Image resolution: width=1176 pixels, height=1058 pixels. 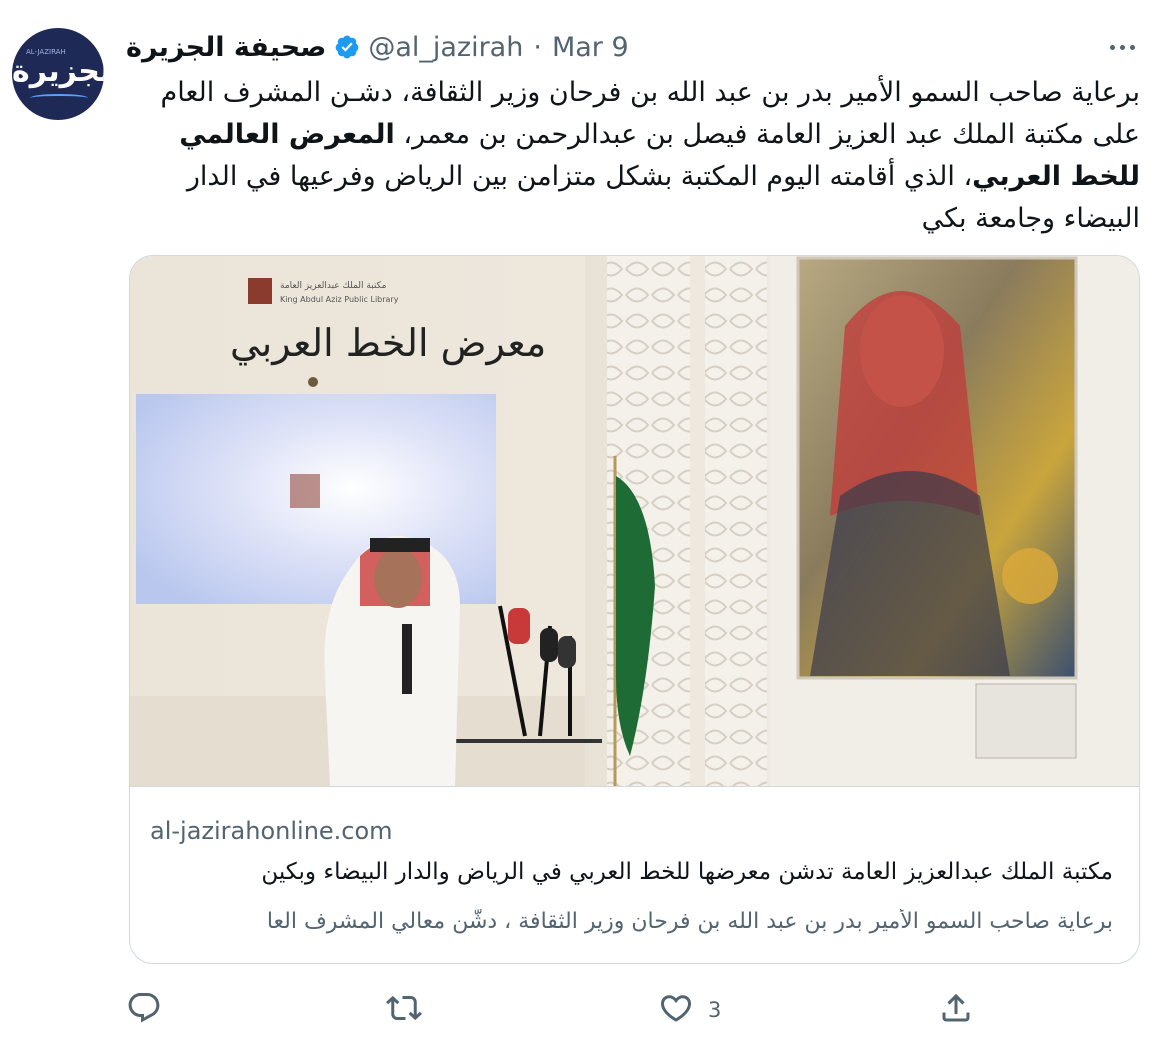 I want to click on like-icon, so click(x=676, y=1010).